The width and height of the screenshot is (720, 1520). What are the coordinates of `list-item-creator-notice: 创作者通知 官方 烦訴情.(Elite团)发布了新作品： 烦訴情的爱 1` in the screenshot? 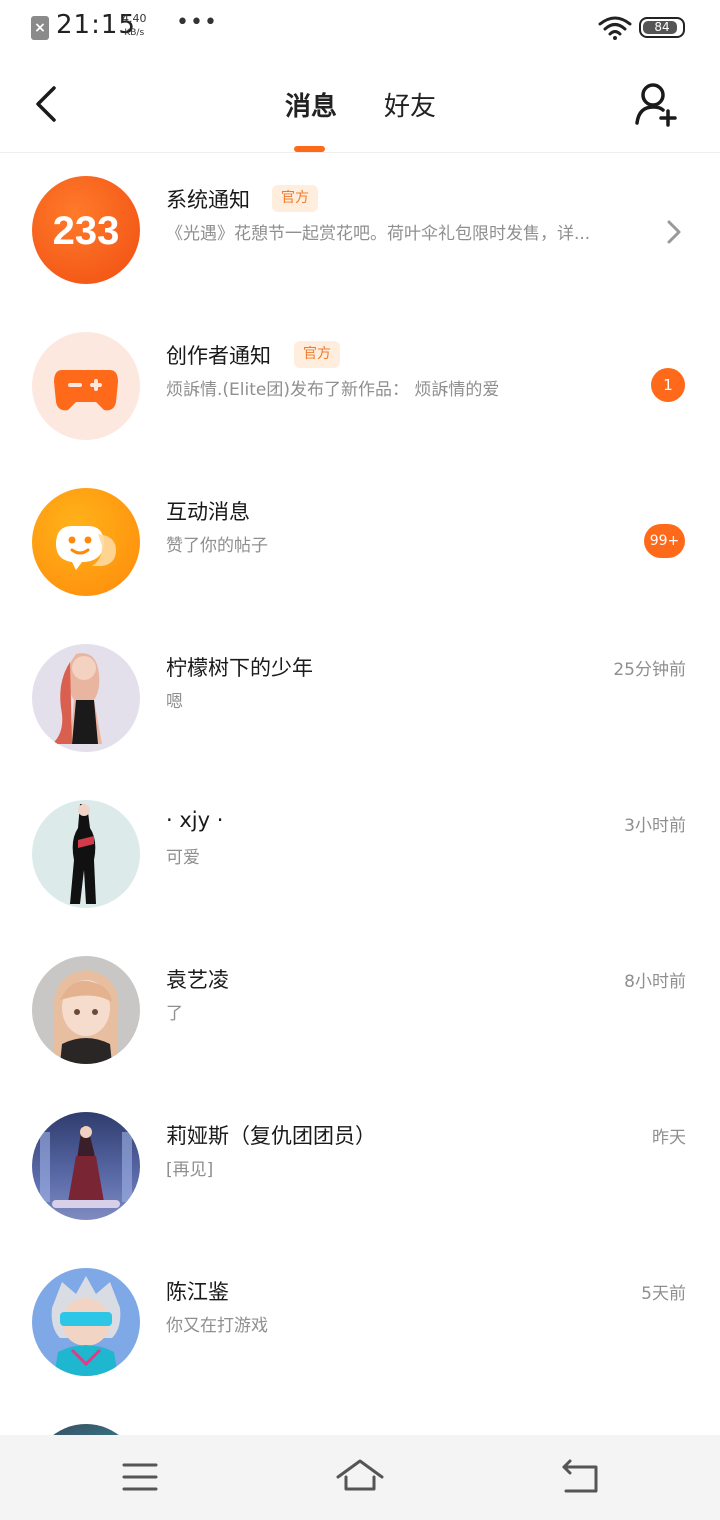 It's located at (360, 387).